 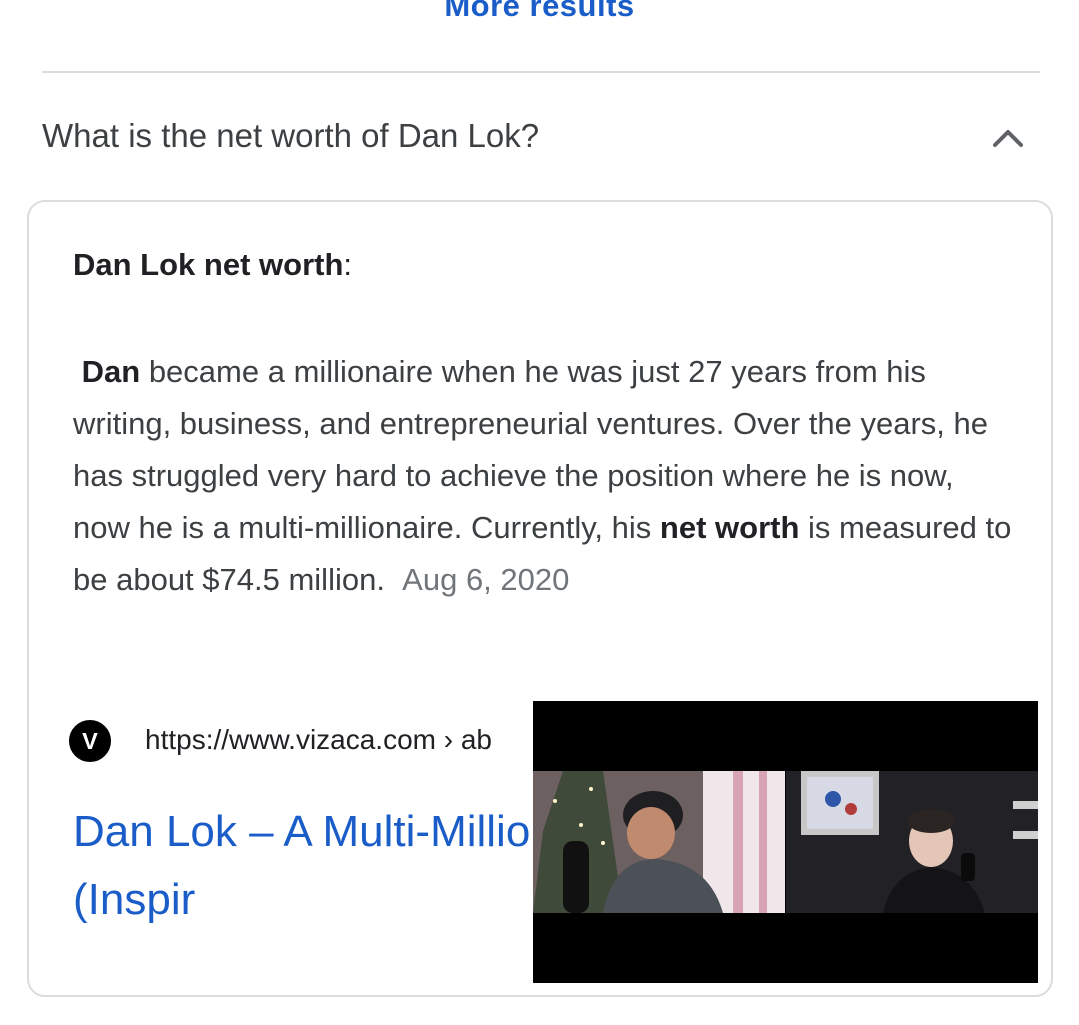 What do you see at coordinates (111, 371) in the screenshot?
I see `snippet-bold-dan: Dan` at bounding box center [111, 371].